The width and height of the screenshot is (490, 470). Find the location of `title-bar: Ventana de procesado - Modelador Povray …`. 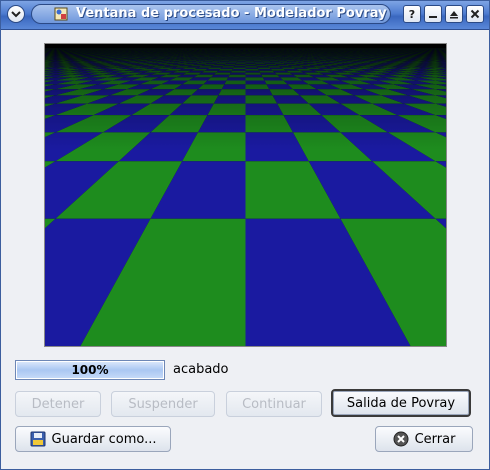

title-bar: Ventana de procesado - Modelador Povray … is located at coordinates (245, 15).